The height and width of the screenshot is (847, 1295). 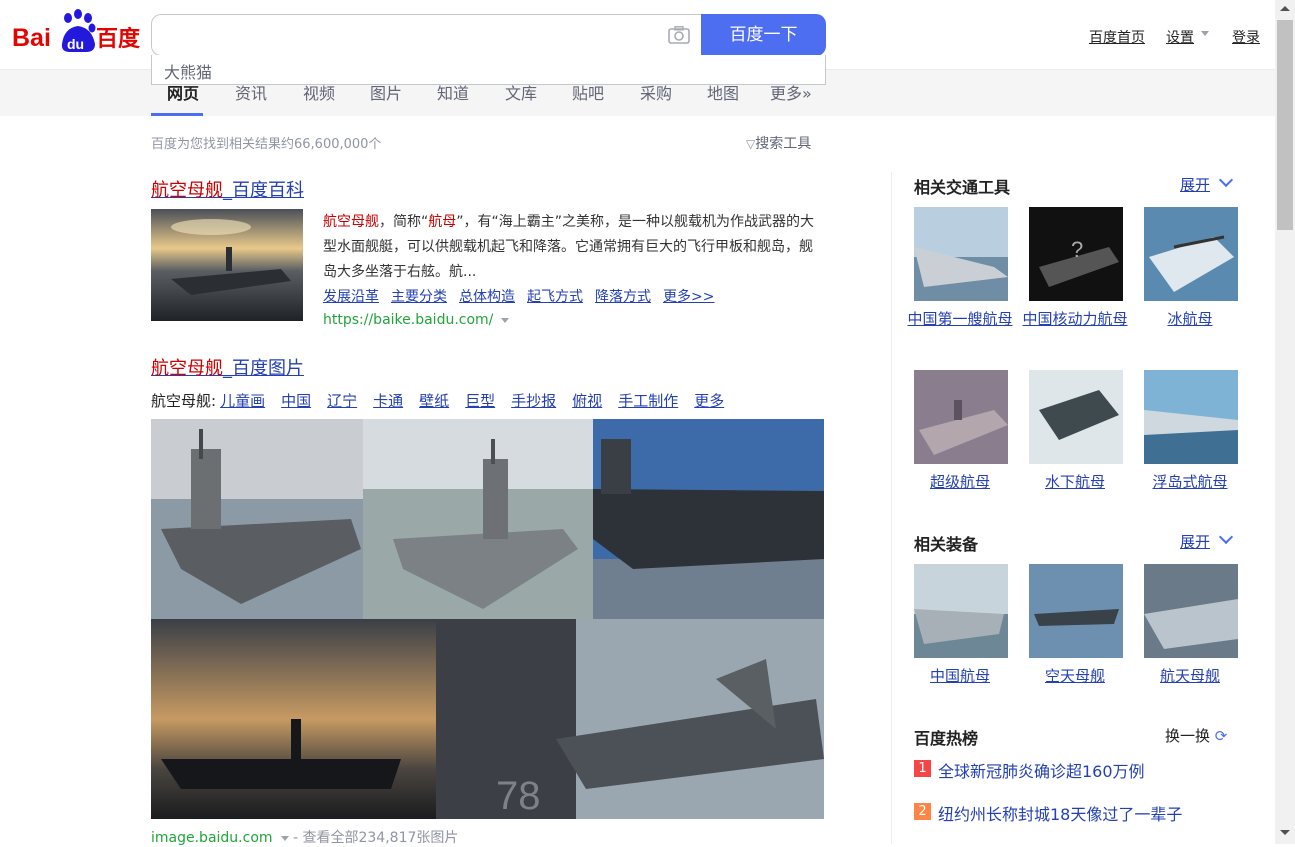 What do you see at coordinates (1190, 319) in the screenshot?
I see `related-caption: 冰航母` at bounding box center [1190, 319].